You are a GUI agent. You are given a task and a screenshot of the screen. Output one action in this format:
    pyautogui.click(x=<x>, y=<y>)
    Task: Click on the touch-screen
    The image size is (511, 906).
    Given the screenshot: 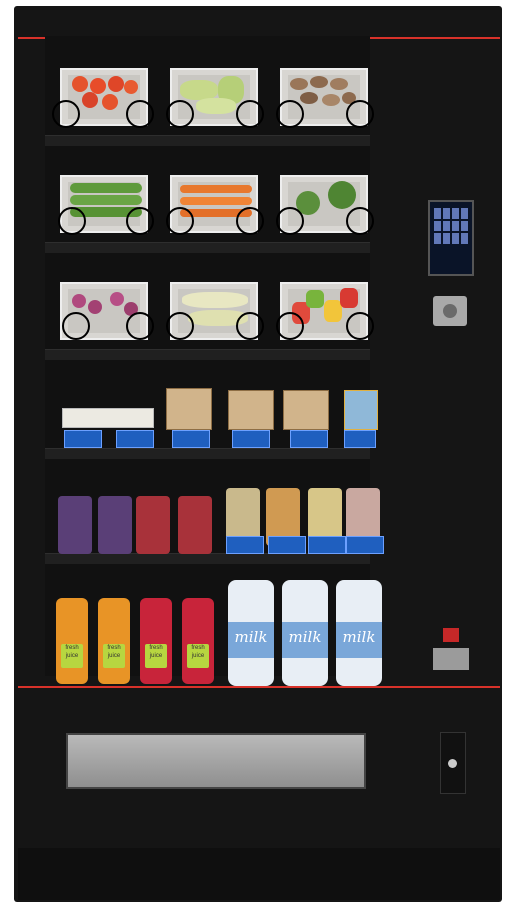 What is the action you would take?
    pyautogui.click(x=451, y=238)
    